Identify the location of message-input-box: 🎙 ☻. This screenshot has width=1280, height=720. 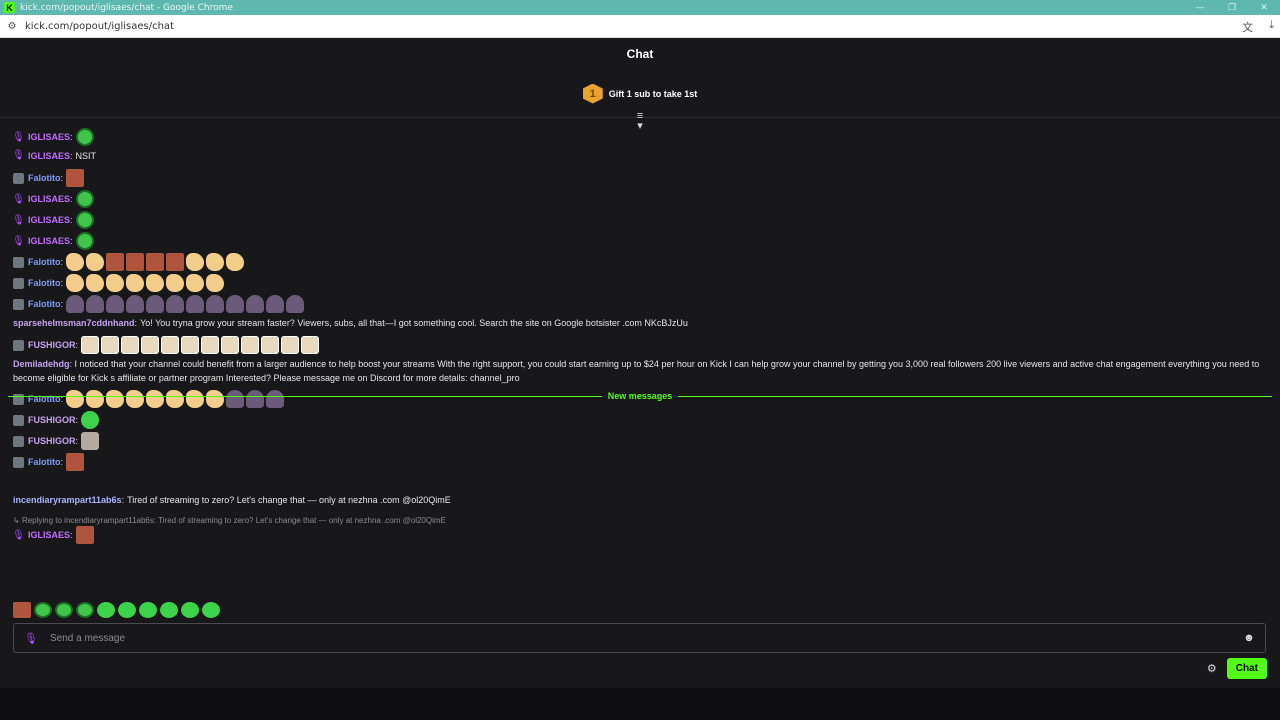
(639, 638).